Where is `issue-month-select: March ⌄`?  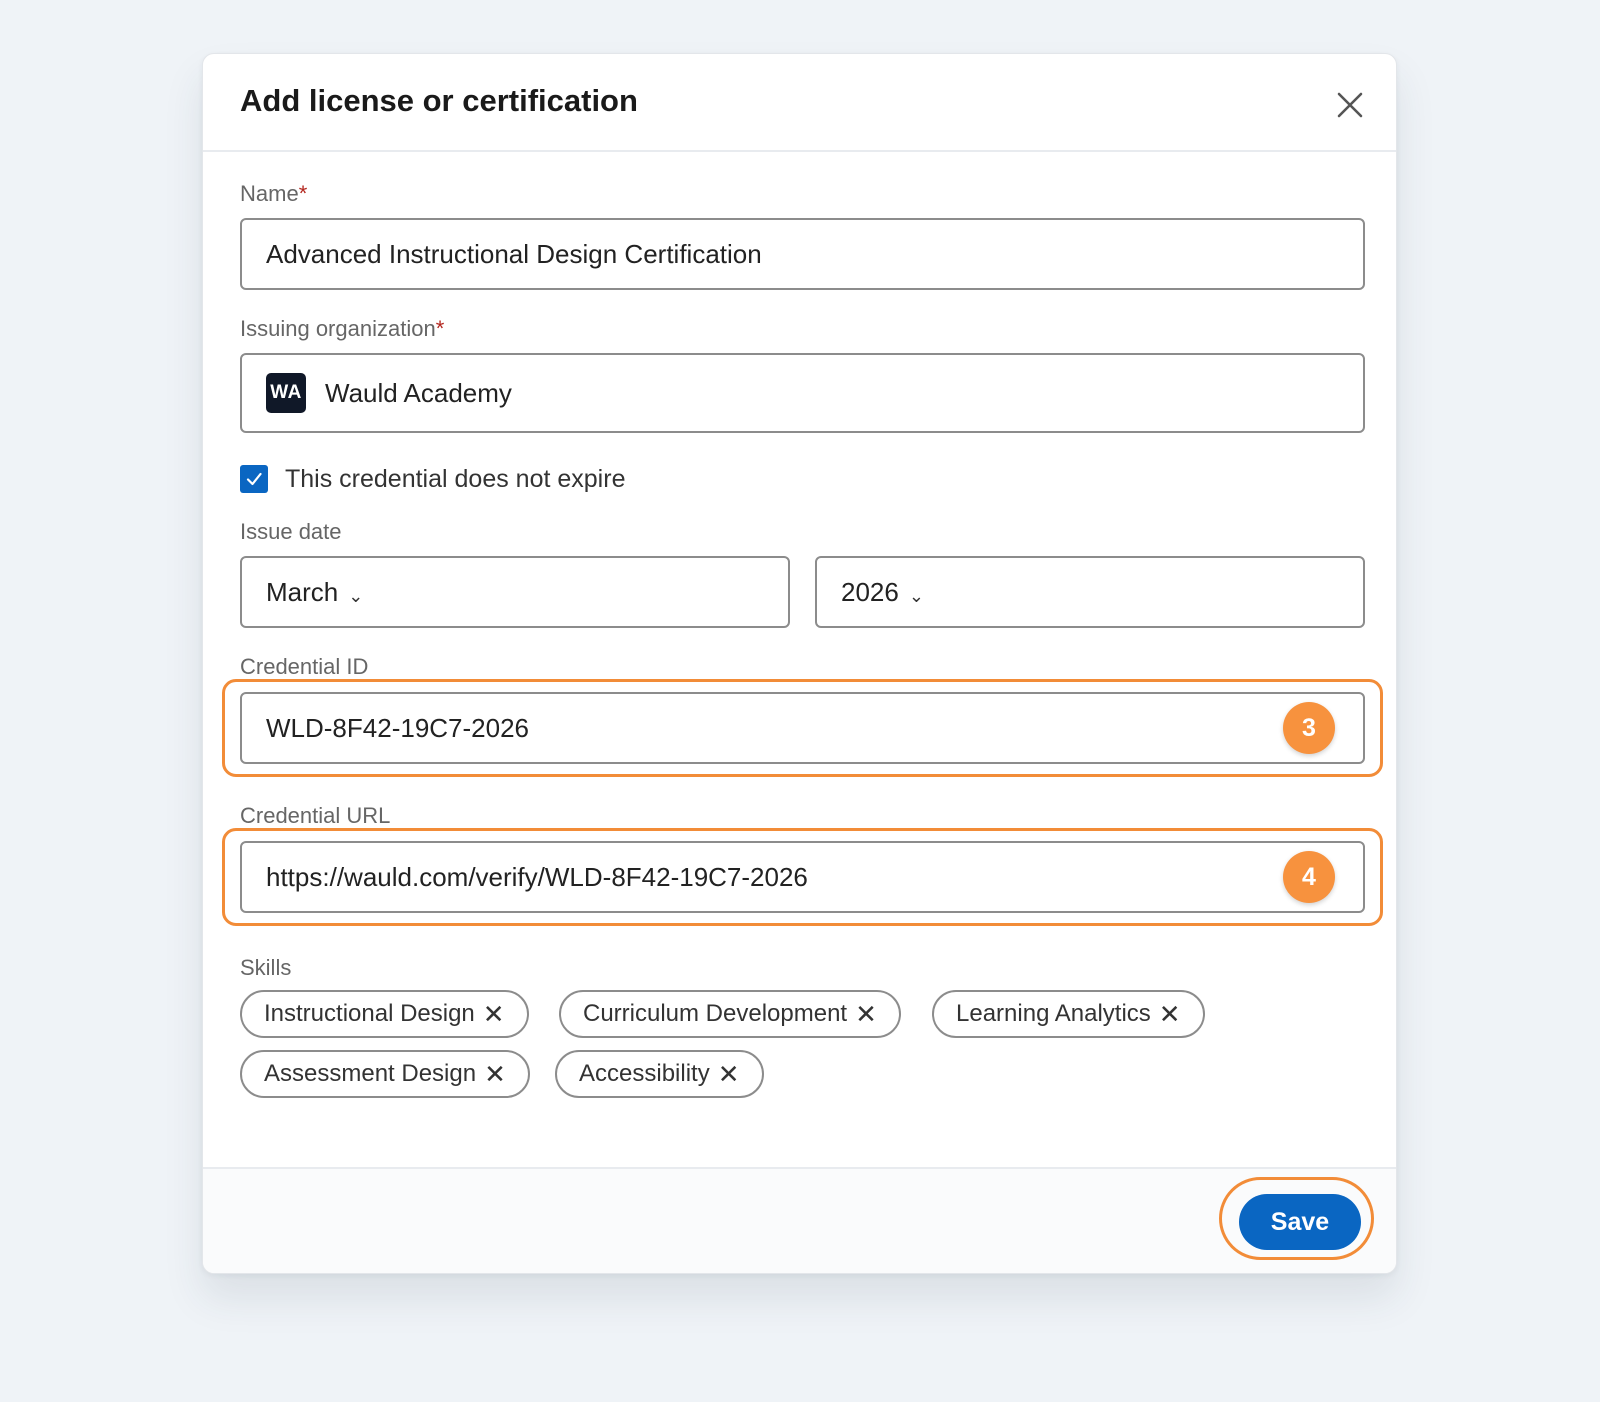 issue-month-select: March ⌄ is located at coordinates (515, 592).